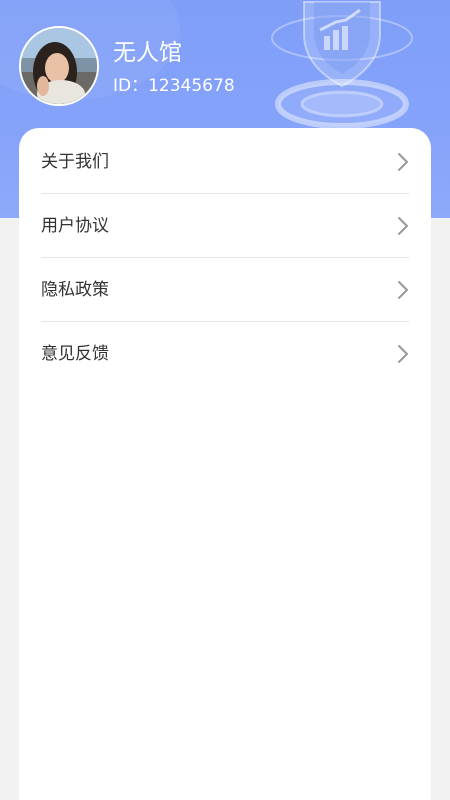  Describe the element at coordinates (75, 162) in the screenshot. I see `menu-item-label: 关于我们` at that location.